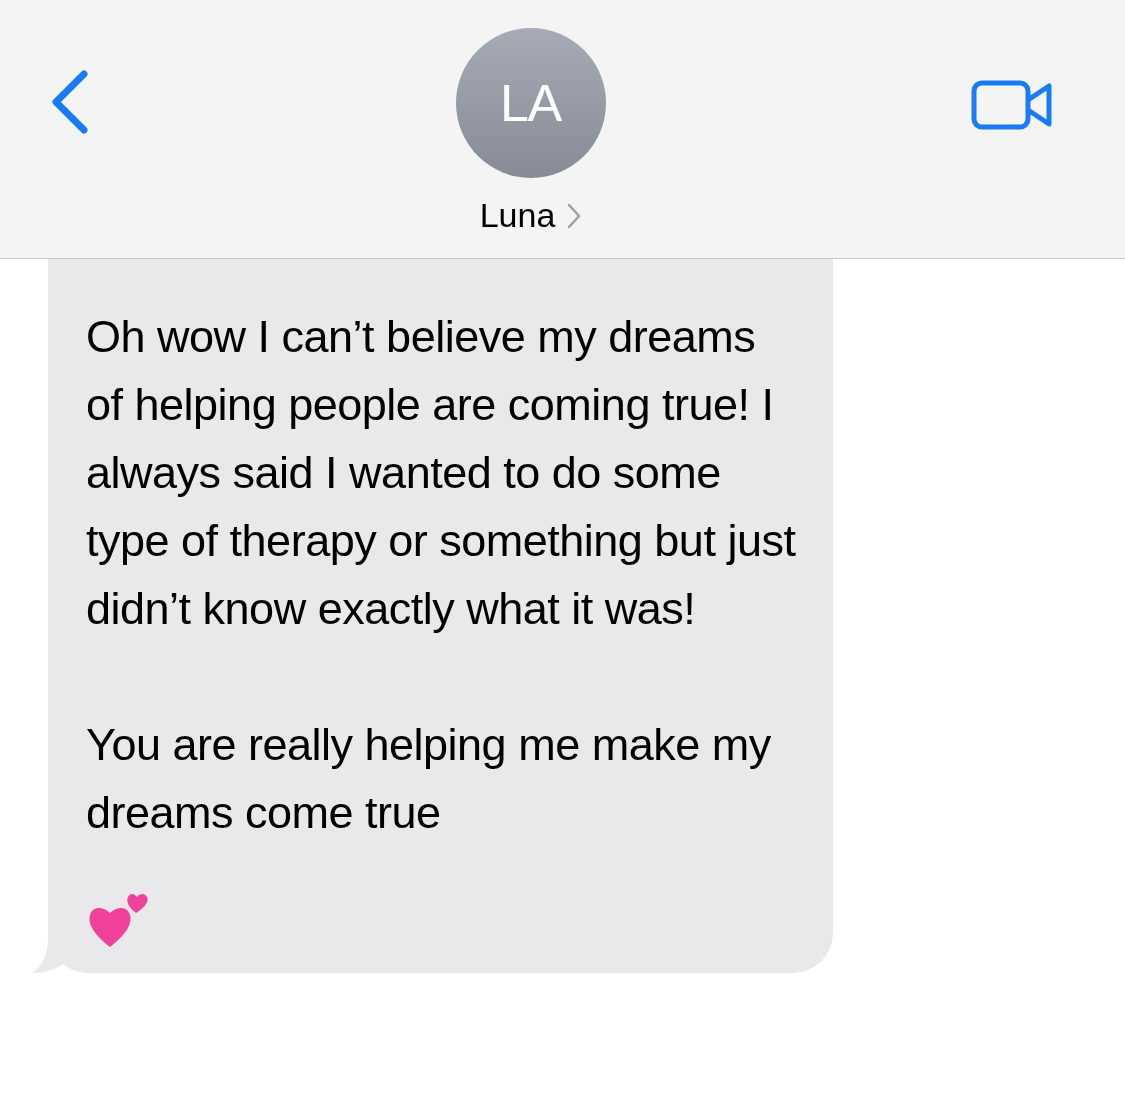 The height and width of the screenshot is (1117, 1125). What do you see at coordinates (574, 215) in the screenshot?
I see `chevron-right-icon` at bounding box center [574, 215].